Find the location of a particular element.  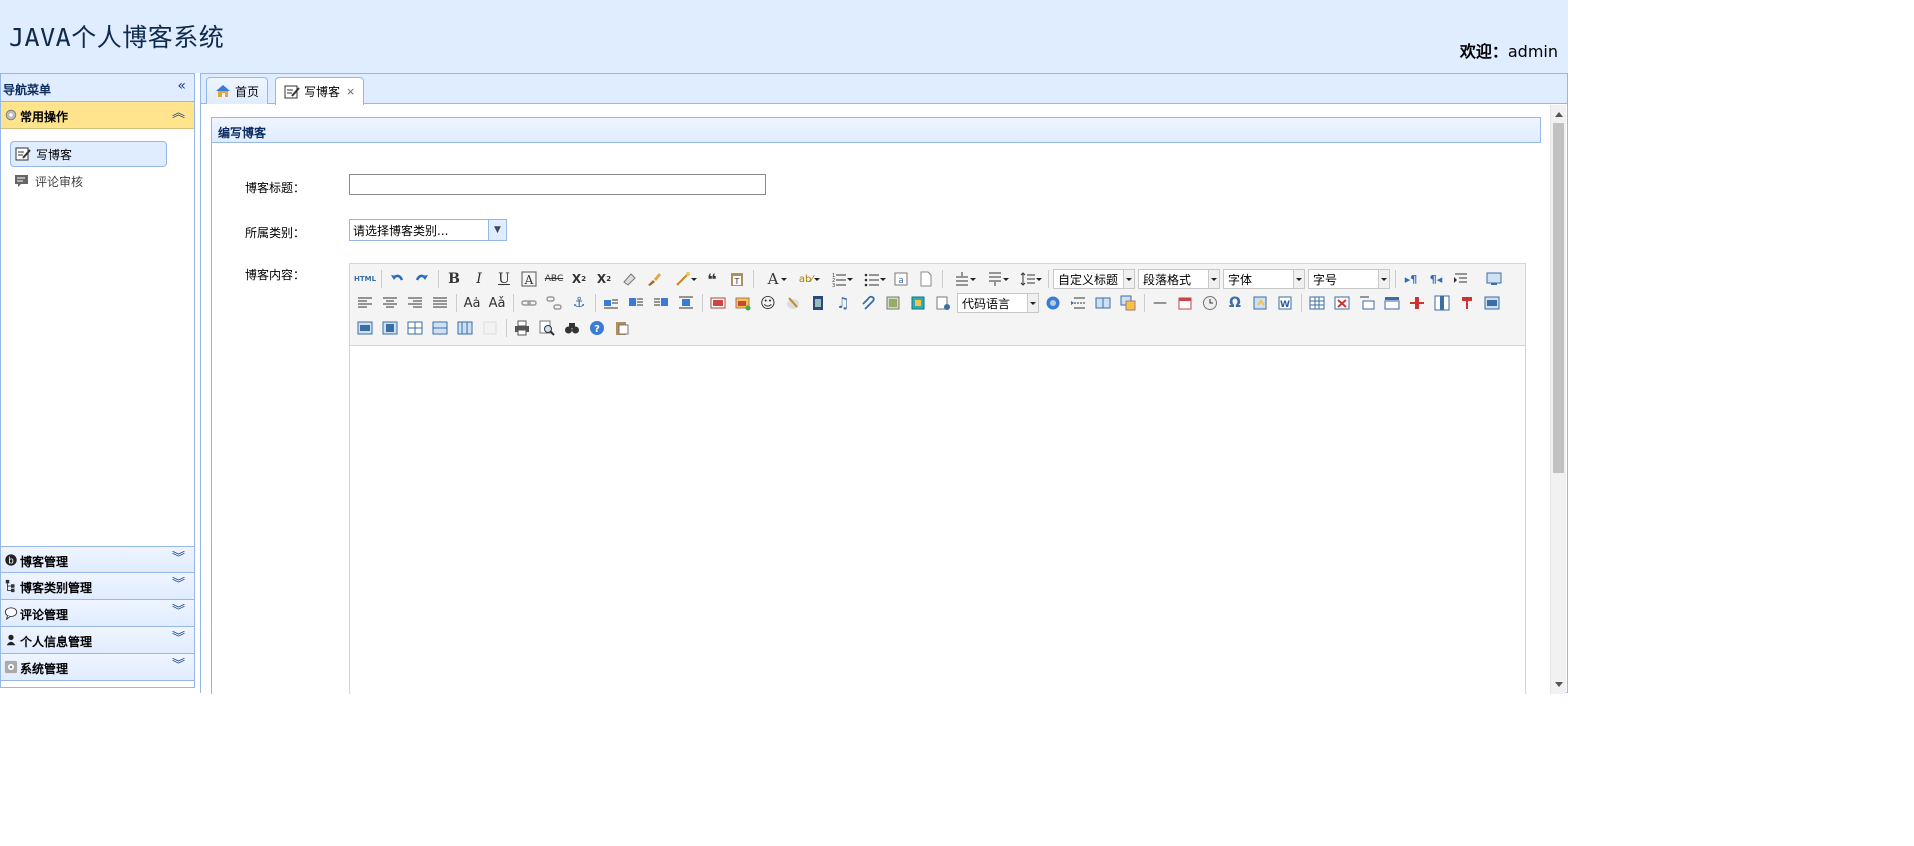

snapscreen-icon is located at coordinates (1128, 303).